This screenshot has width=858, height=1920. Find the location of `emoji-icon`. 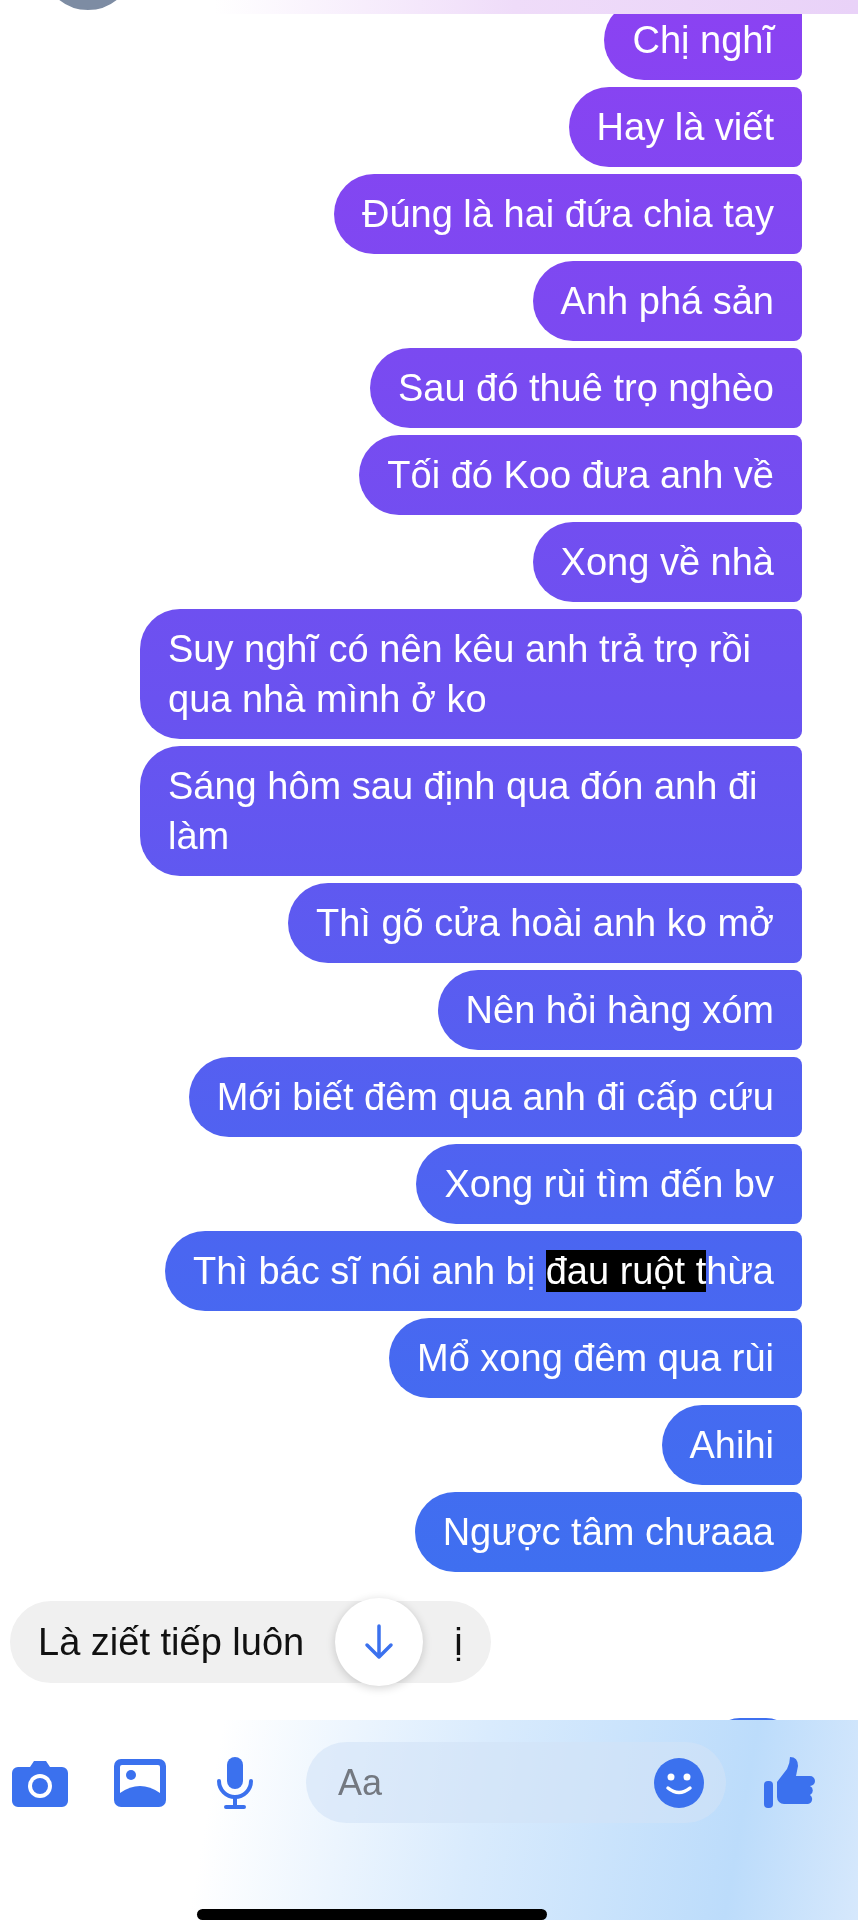

emoji-icon is located at coordinates (679, 1782).